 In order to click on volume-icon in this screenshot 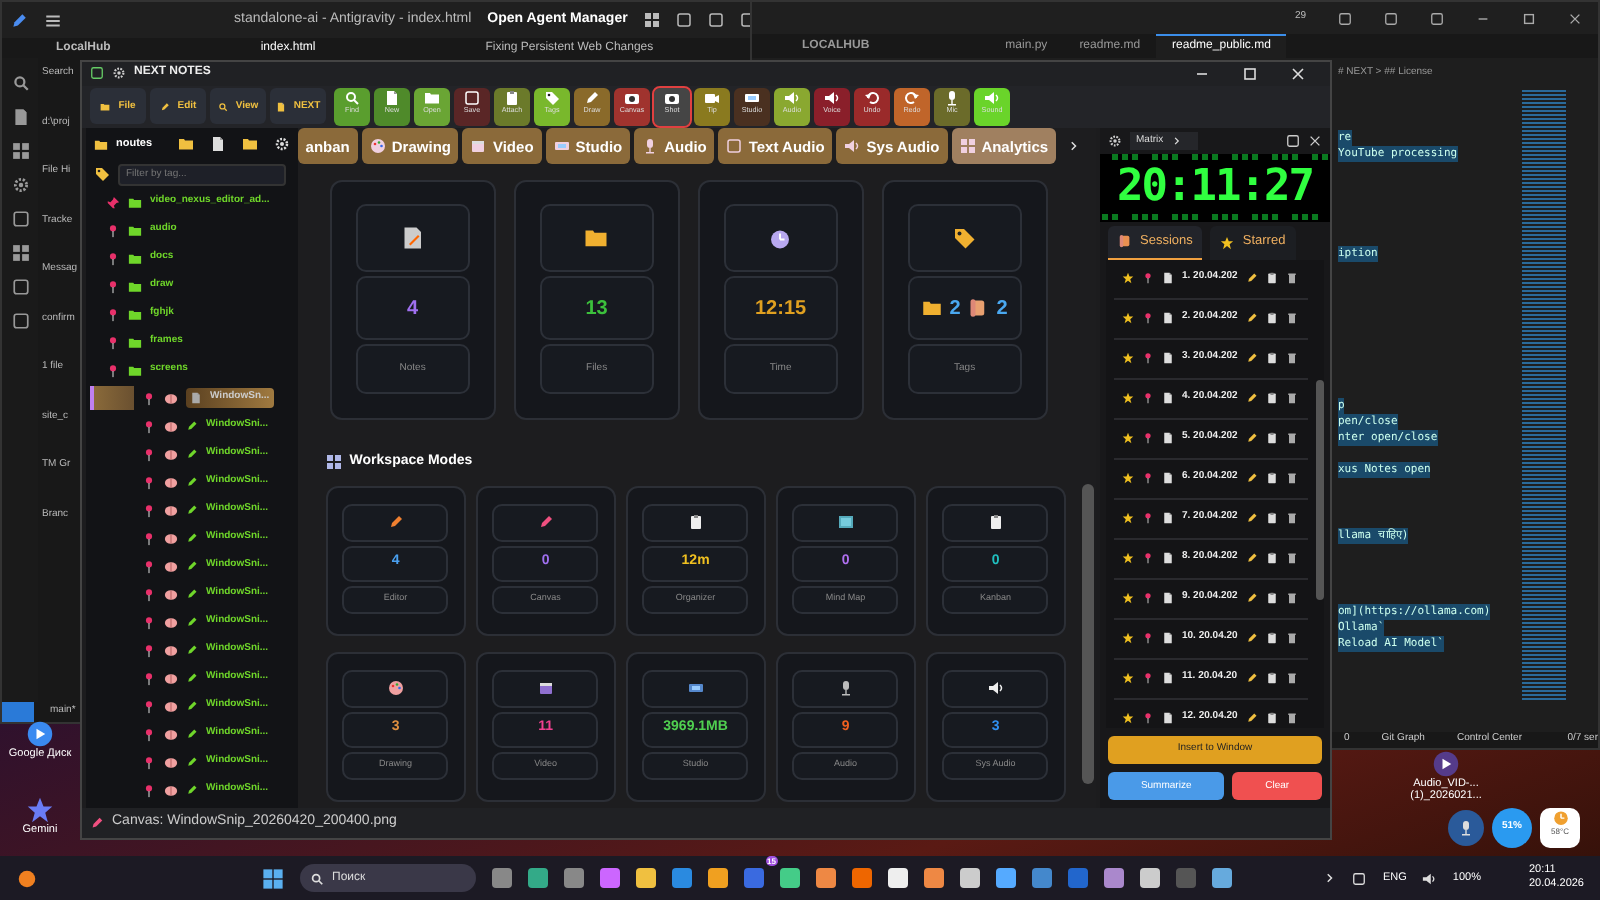, I will do `click(1429, 878)`.